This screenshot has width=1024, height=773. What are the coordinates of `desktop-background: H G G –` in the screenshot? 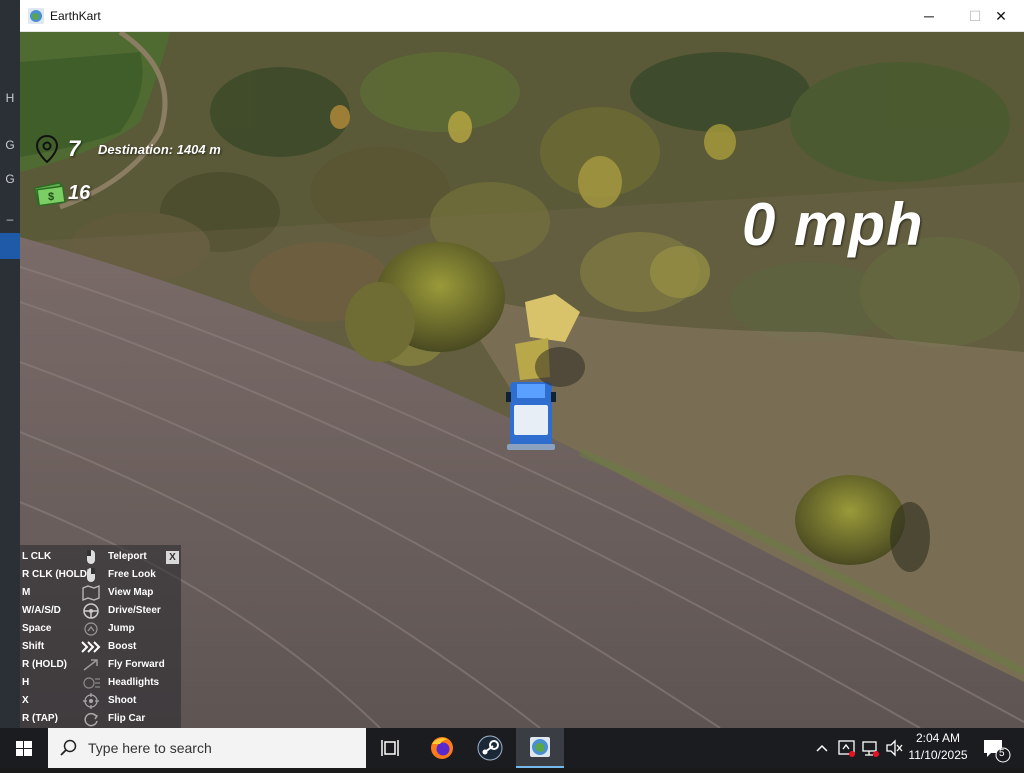 It's located at (10, 364).